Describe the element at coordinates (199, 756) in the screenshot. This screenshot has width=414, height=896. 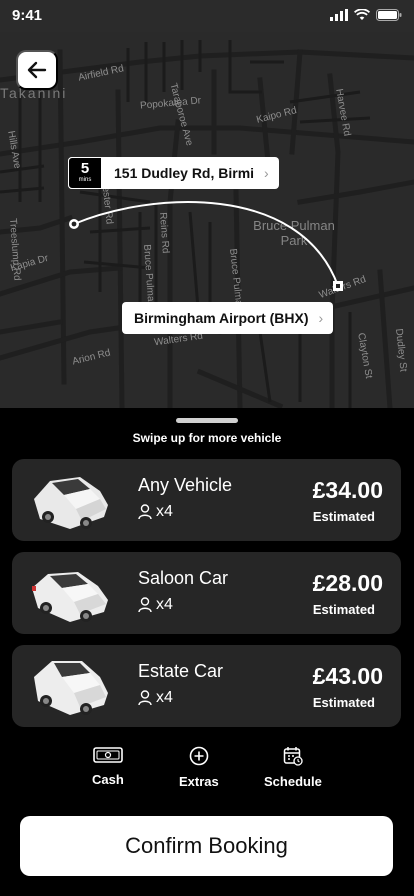
I see `plus-circle-icon` at that location.